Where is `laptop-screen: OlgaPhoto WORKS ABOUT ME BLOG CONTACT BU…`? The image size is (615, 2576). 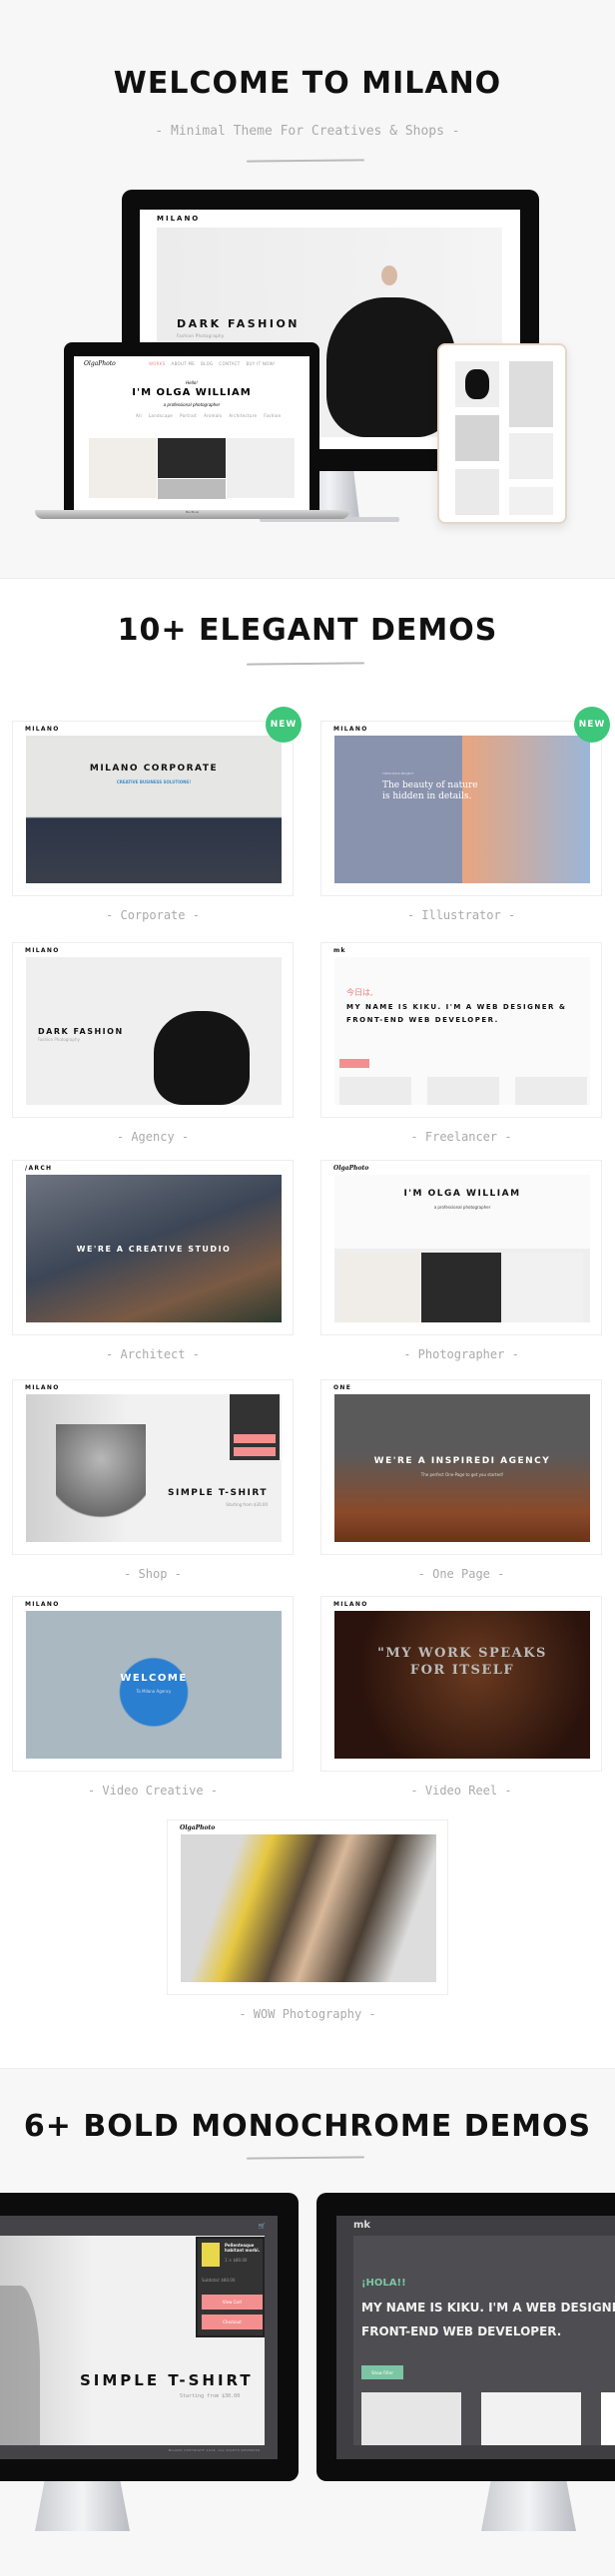 laptop-screen: OlgaPhoto WORKS ABOUT ME BLOG CONTACT BU… is located at coordinates (191, 434).